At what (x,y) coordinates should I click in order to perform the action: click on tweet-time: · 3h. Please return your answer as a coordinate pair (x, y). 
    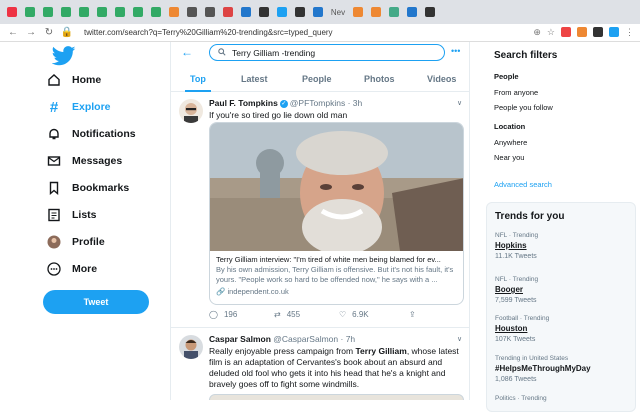
    Looking at the image, I should click on (355, 103).